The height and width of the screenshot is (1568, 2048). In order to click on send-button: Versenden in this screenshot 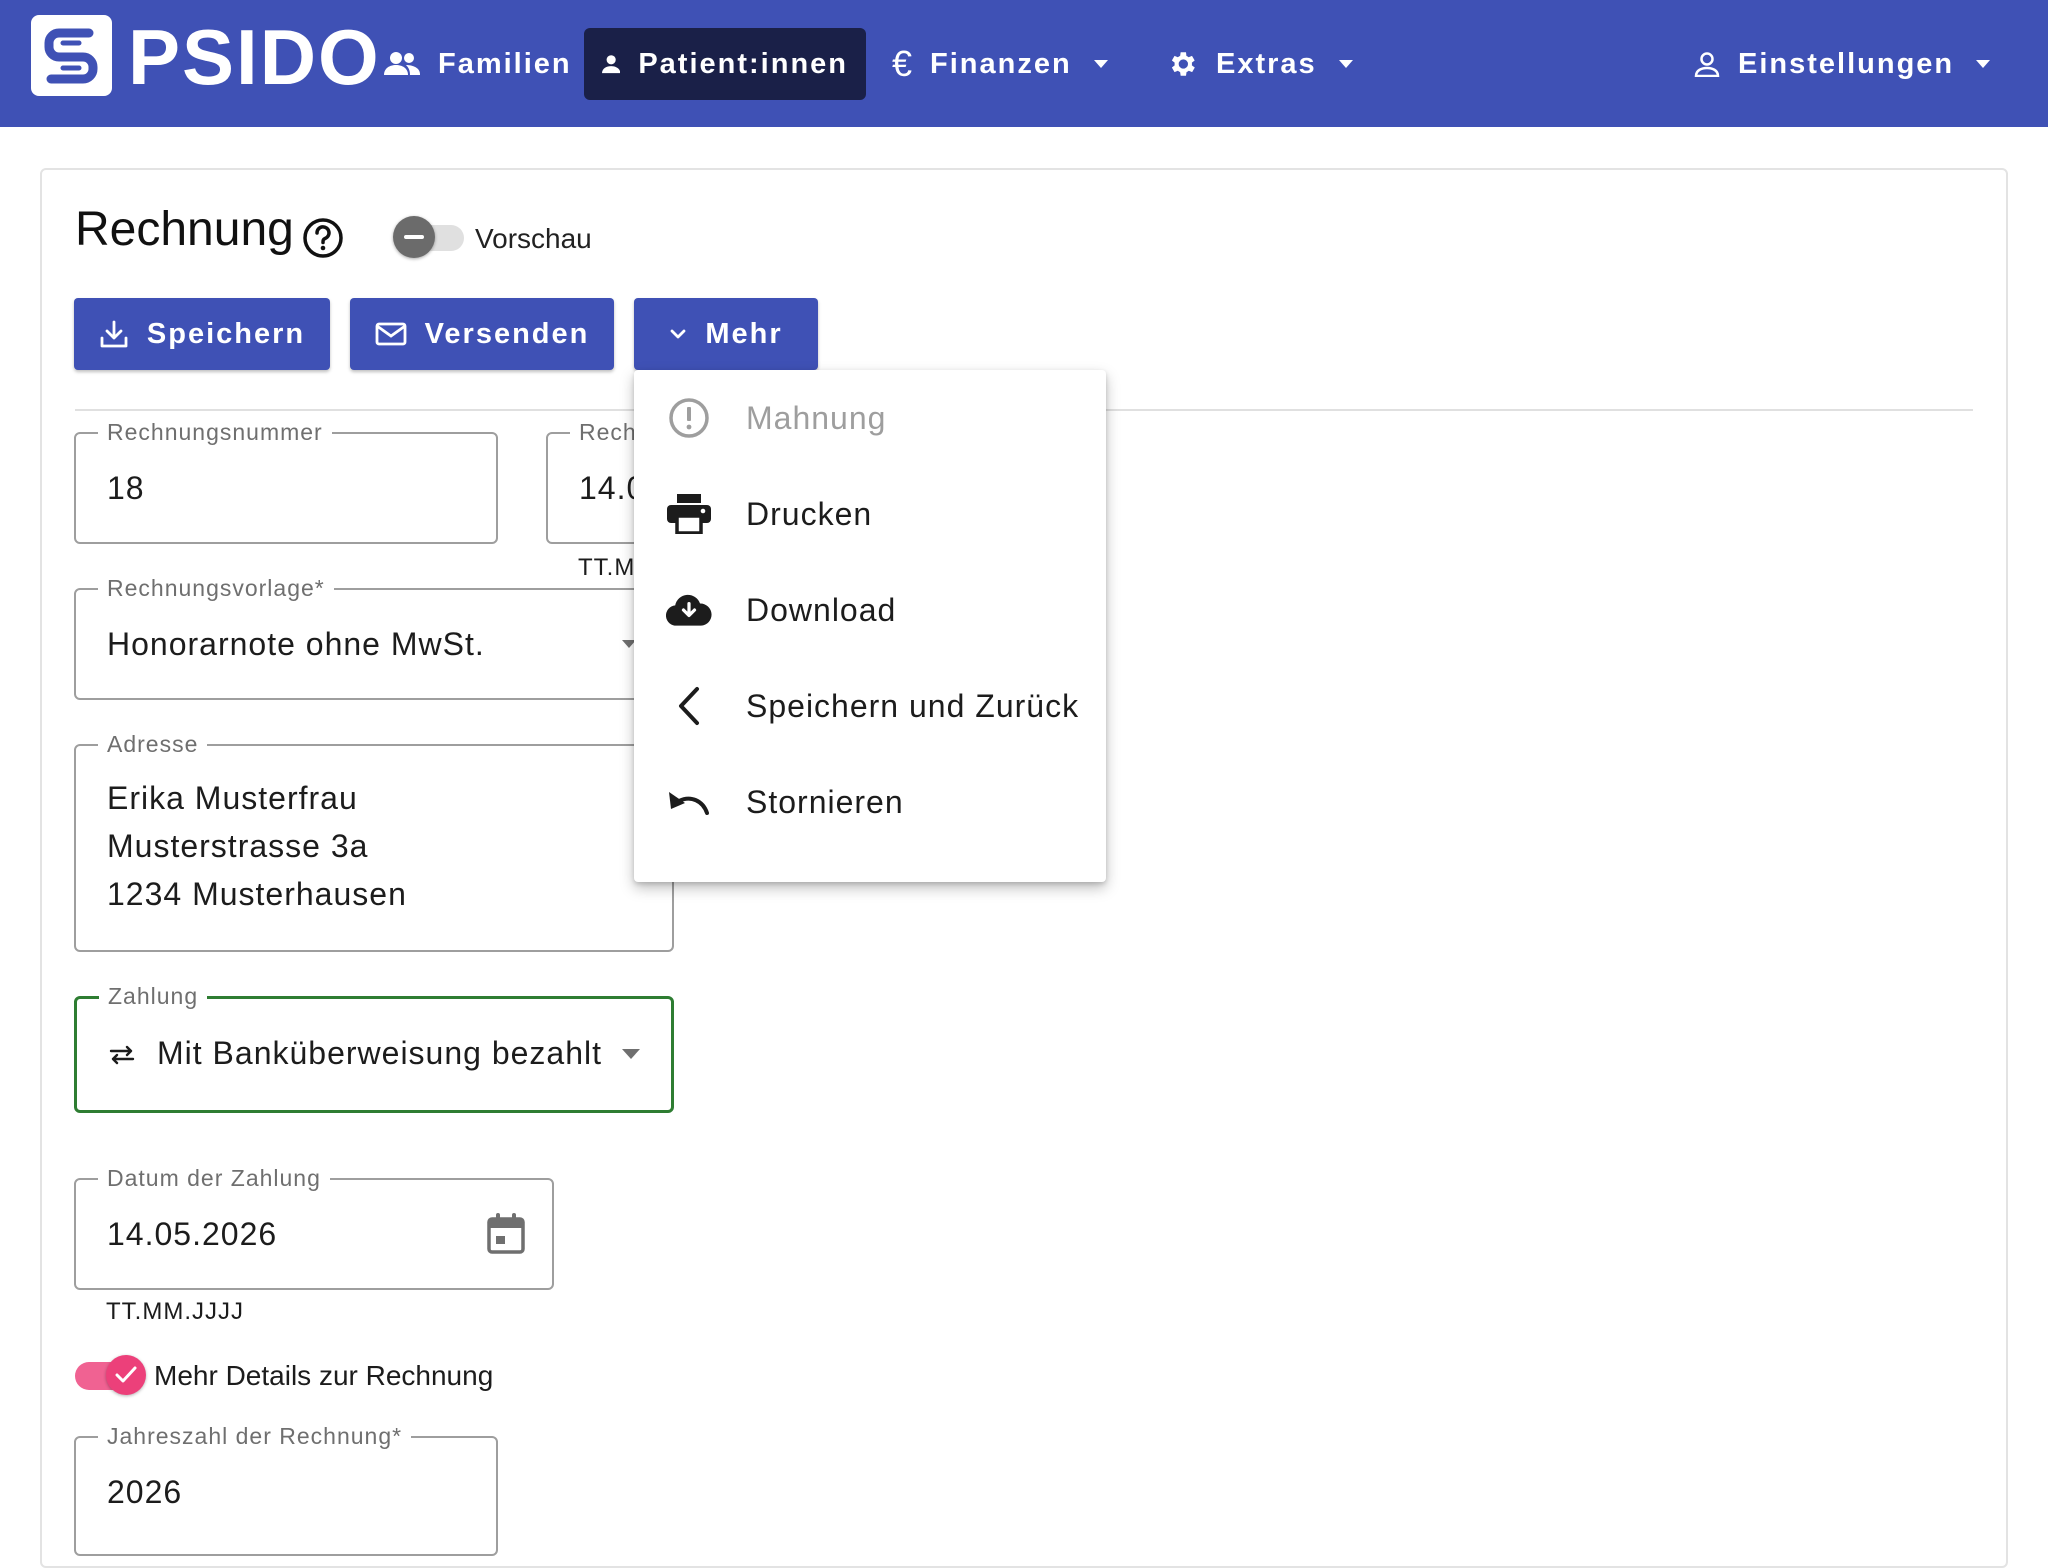, I will do `click(482, 334)`.